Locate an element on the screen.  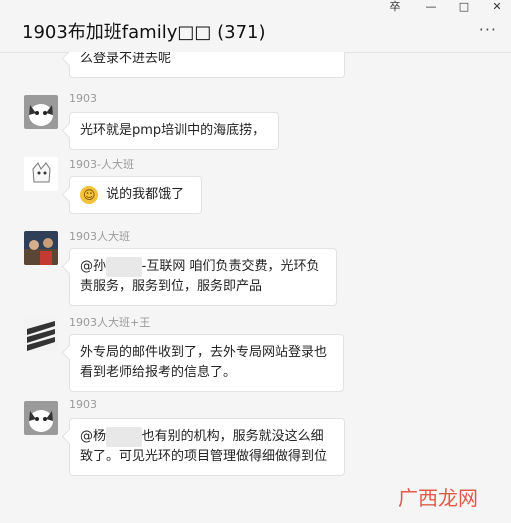
zebra-pattern-avatar-icon is located at coordinates (41, 334).